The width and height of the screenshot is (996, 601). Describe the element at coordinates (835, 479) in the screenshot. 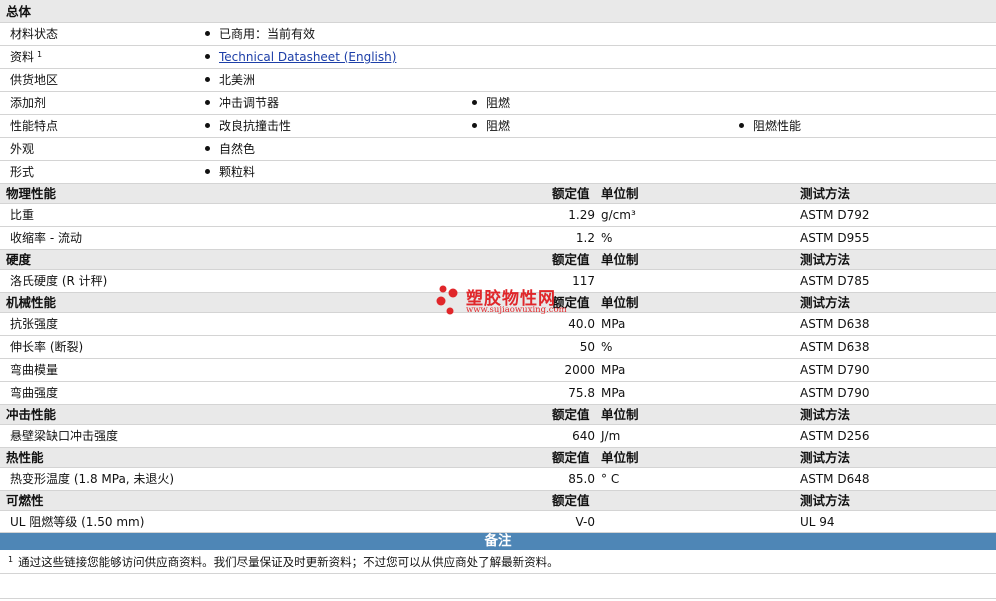

I see `test-method: ASTM D648` at that location.